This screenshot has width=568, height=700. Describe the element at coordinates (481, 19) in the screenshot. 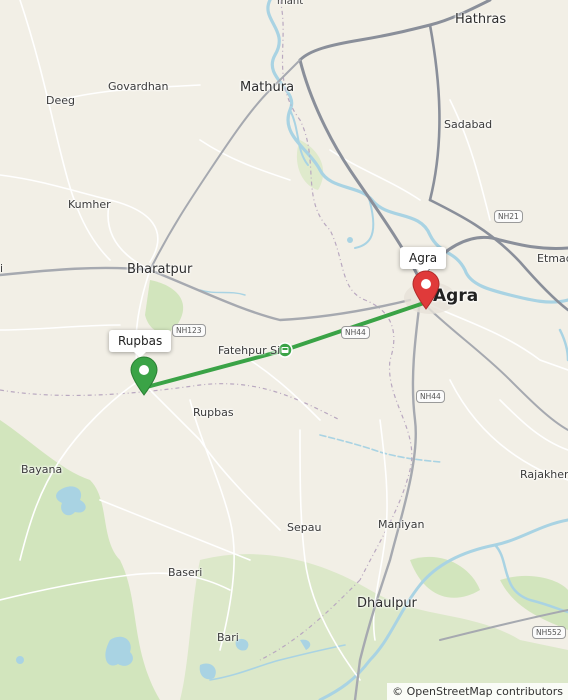

I see `place-label-hathras: Hathras` at that location.